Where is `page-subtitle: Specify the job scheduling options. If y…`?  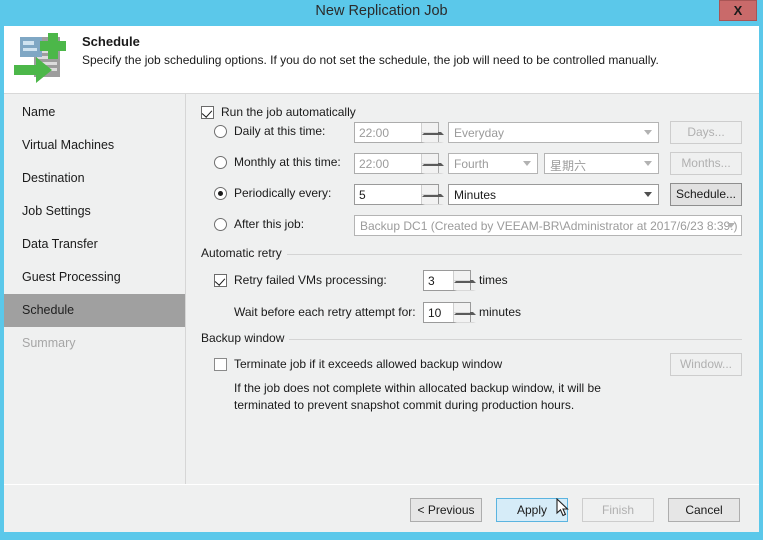
page-subtitle: Specify the job scheduling options. If y… is located at coordinates (370, 60).